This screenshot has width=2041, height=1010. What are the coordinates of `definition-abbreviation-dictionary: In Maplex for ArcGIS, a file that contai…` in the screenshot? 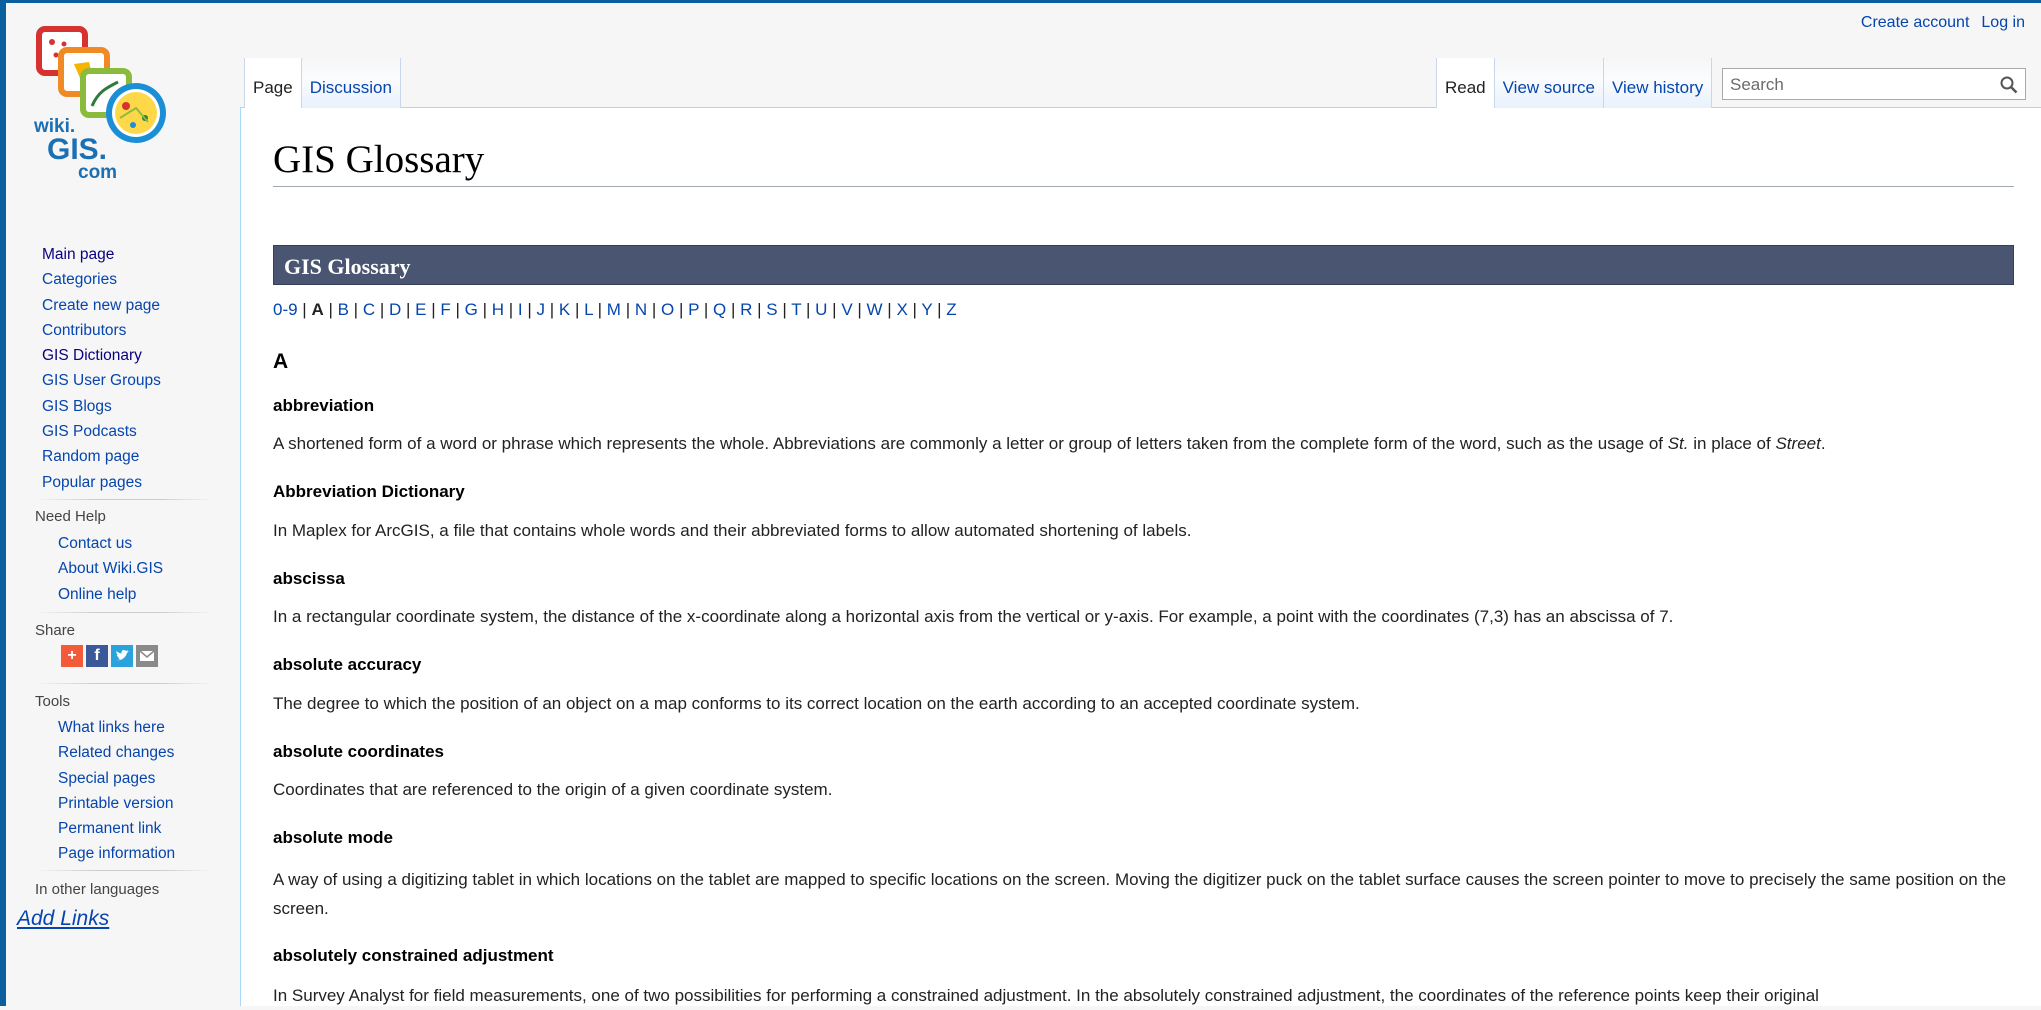 It's located at (732, 530).